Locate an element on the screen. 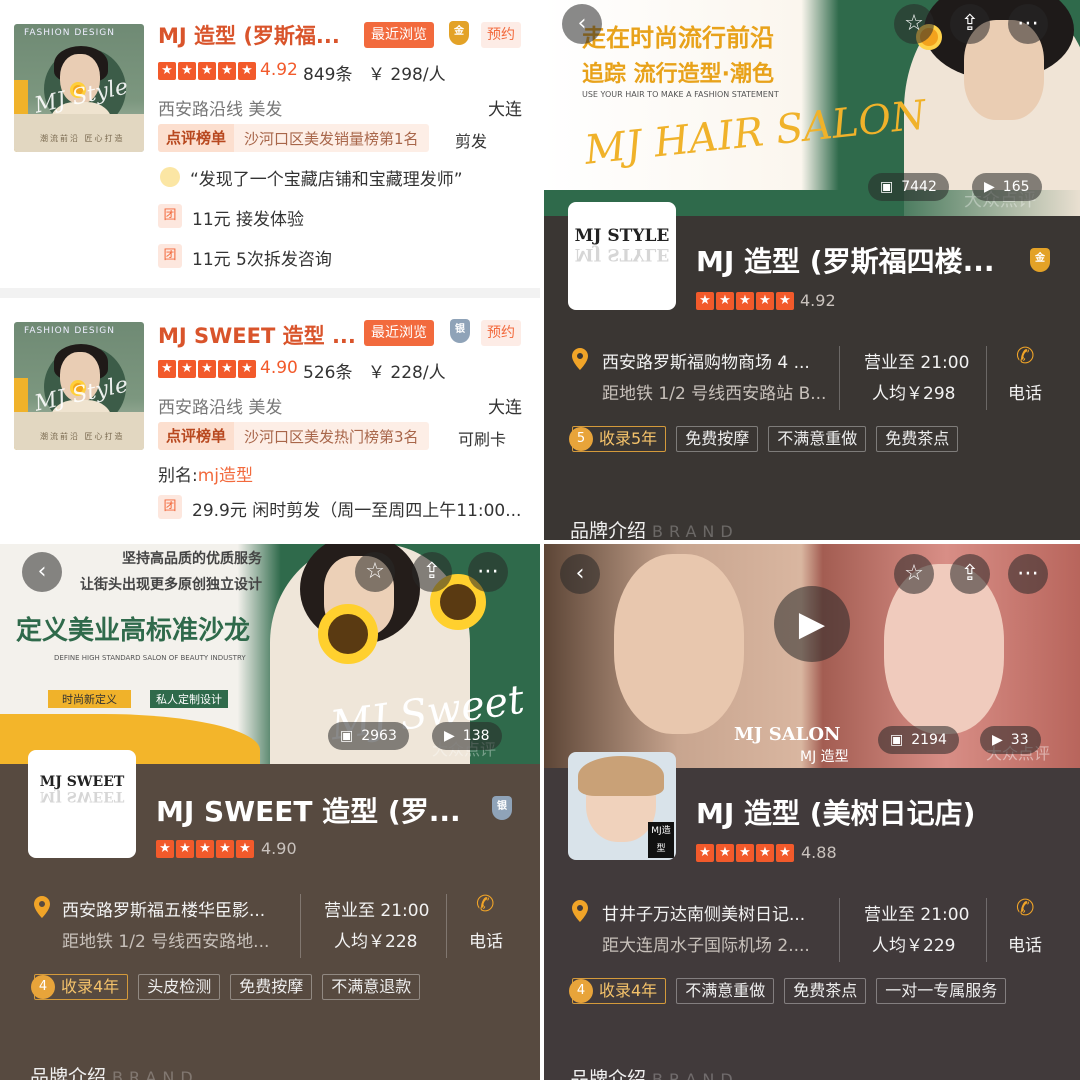  photo-count: ▣ 7442 is located at coordinates (908, 187).